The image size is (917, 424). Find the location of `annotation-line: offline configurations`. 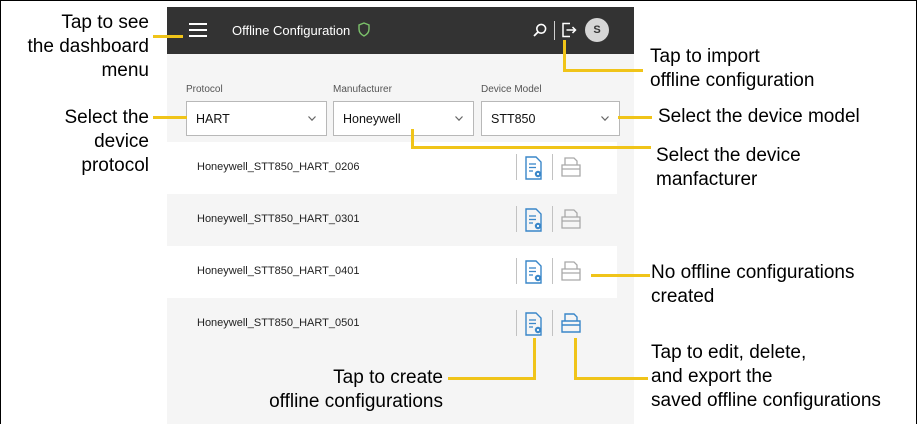

annotation-line: offline configurations is located at coordinates (356, 401).